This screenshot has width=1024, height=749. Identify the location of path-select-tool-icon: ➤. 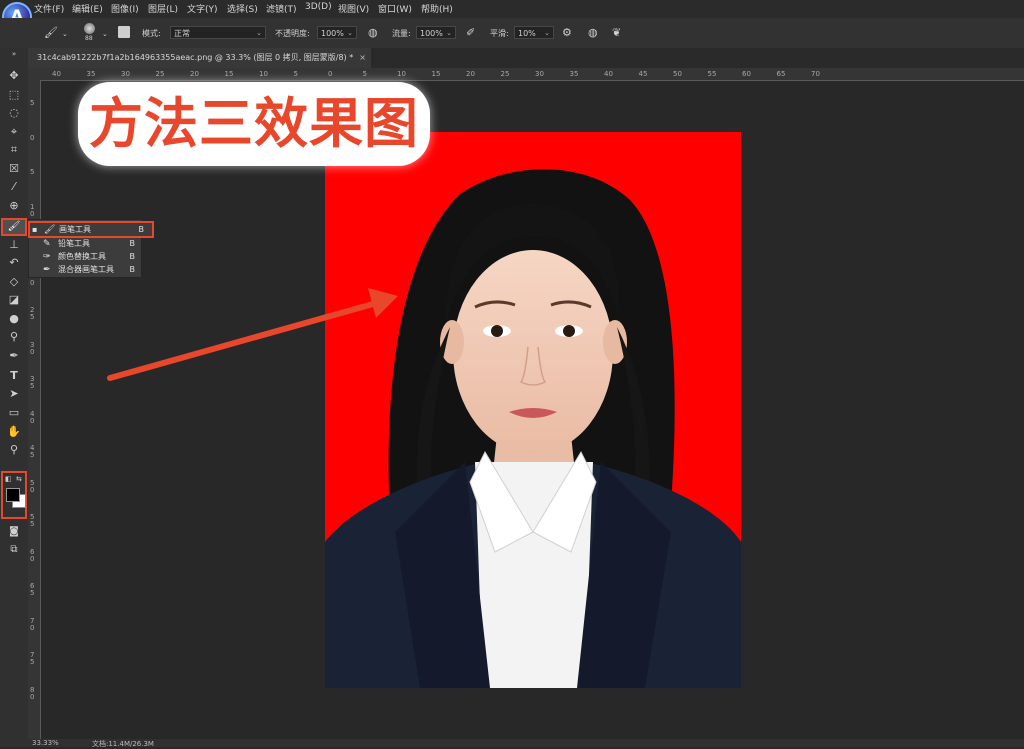
(14, 394).